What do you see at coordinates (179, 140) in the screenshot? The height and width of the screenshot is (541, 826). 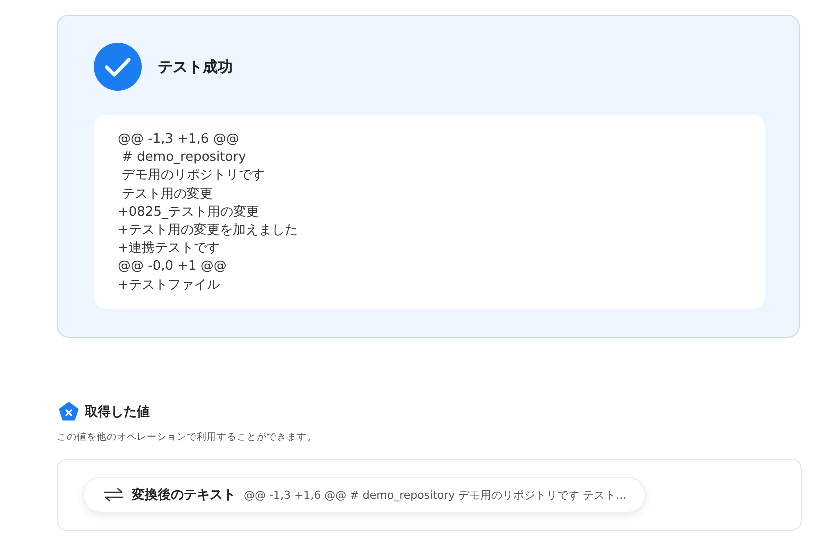 I see `diff-line: @@ -1,3 +1,6 @@` at bounding box center [179, 140].